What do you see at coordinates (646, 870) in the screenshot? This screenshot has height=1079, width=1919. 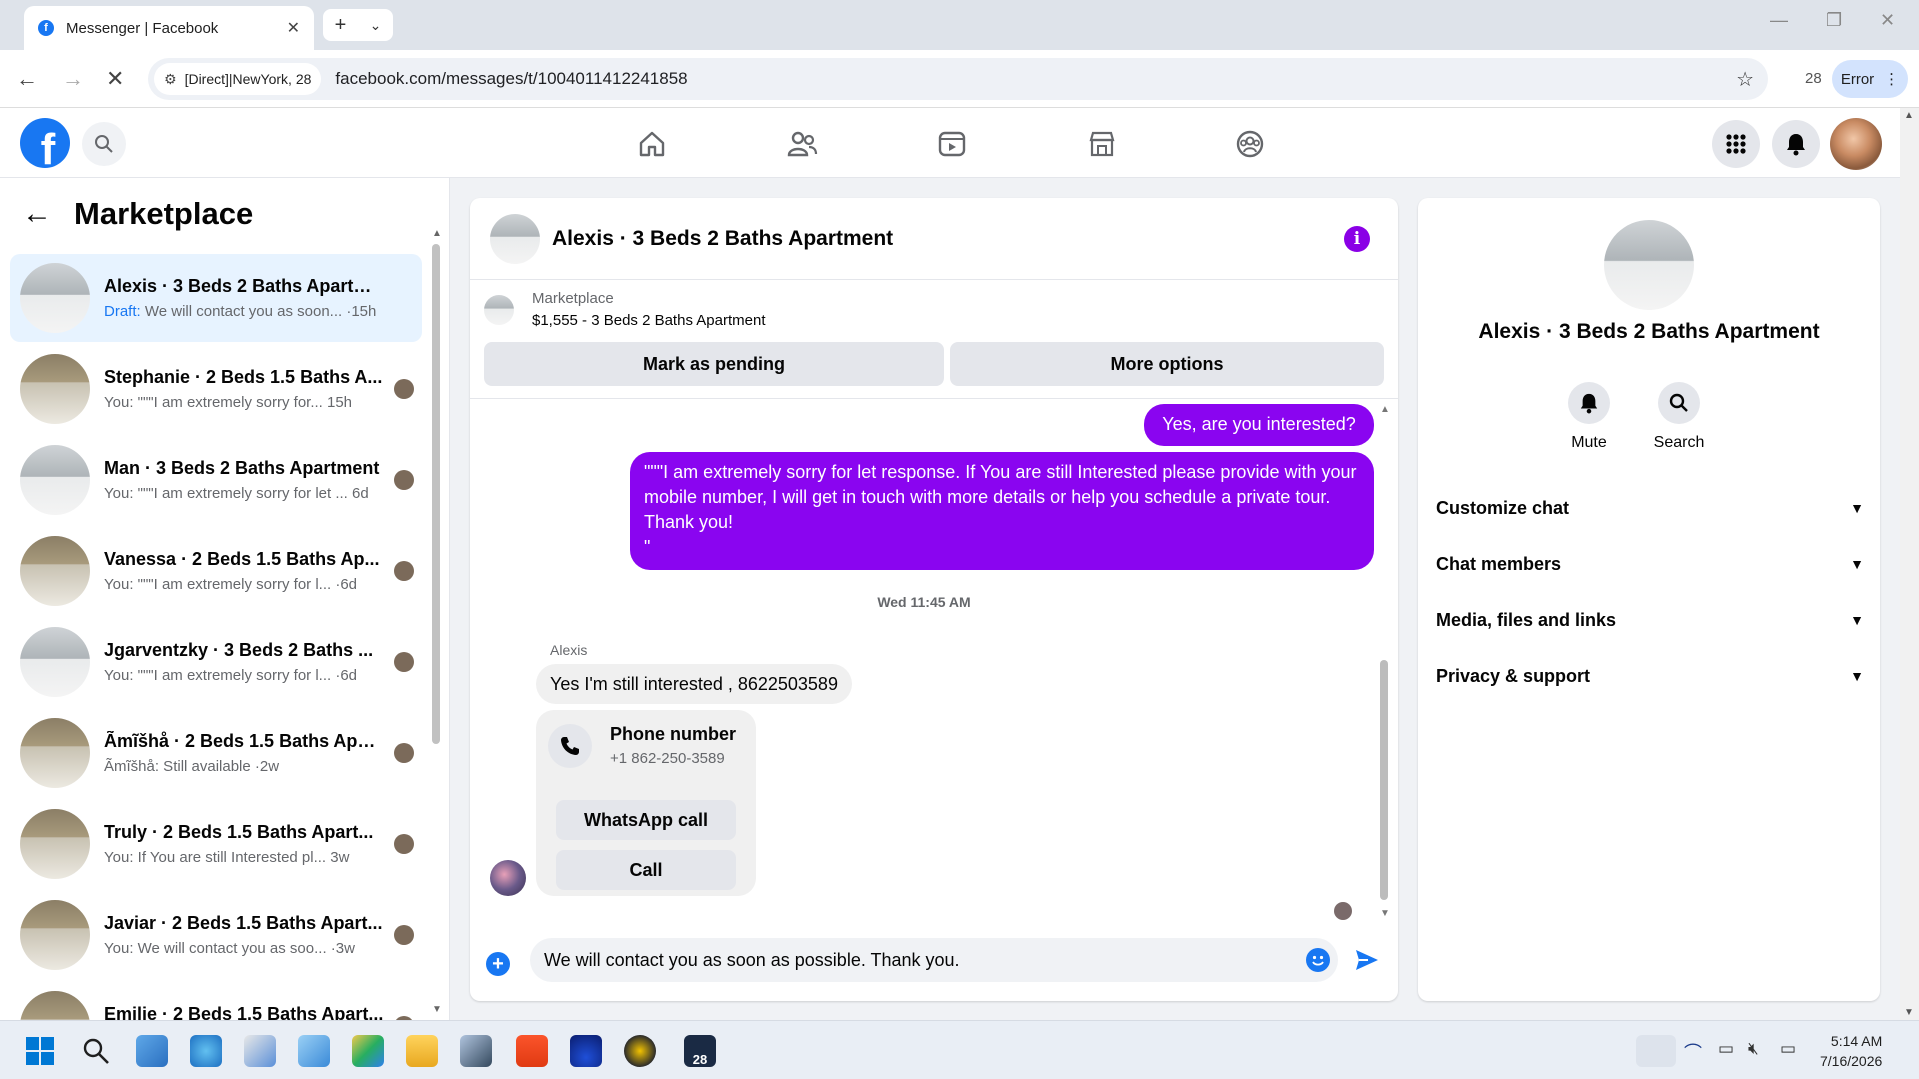 I see `call-button: Call` at bounding box center [646, 870].